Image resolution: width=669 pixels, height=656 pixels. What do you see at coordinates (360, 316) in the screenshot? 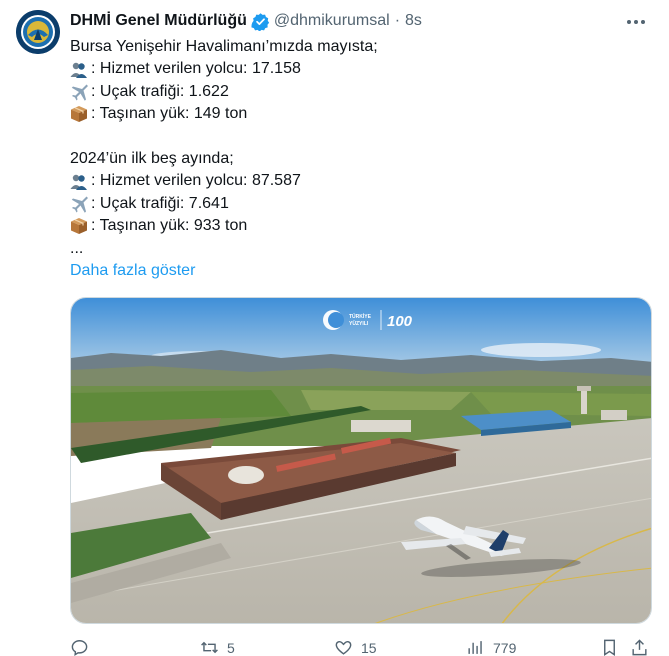
I see `svg-text: TÜRKİYE` at bounding box center [360, 316].